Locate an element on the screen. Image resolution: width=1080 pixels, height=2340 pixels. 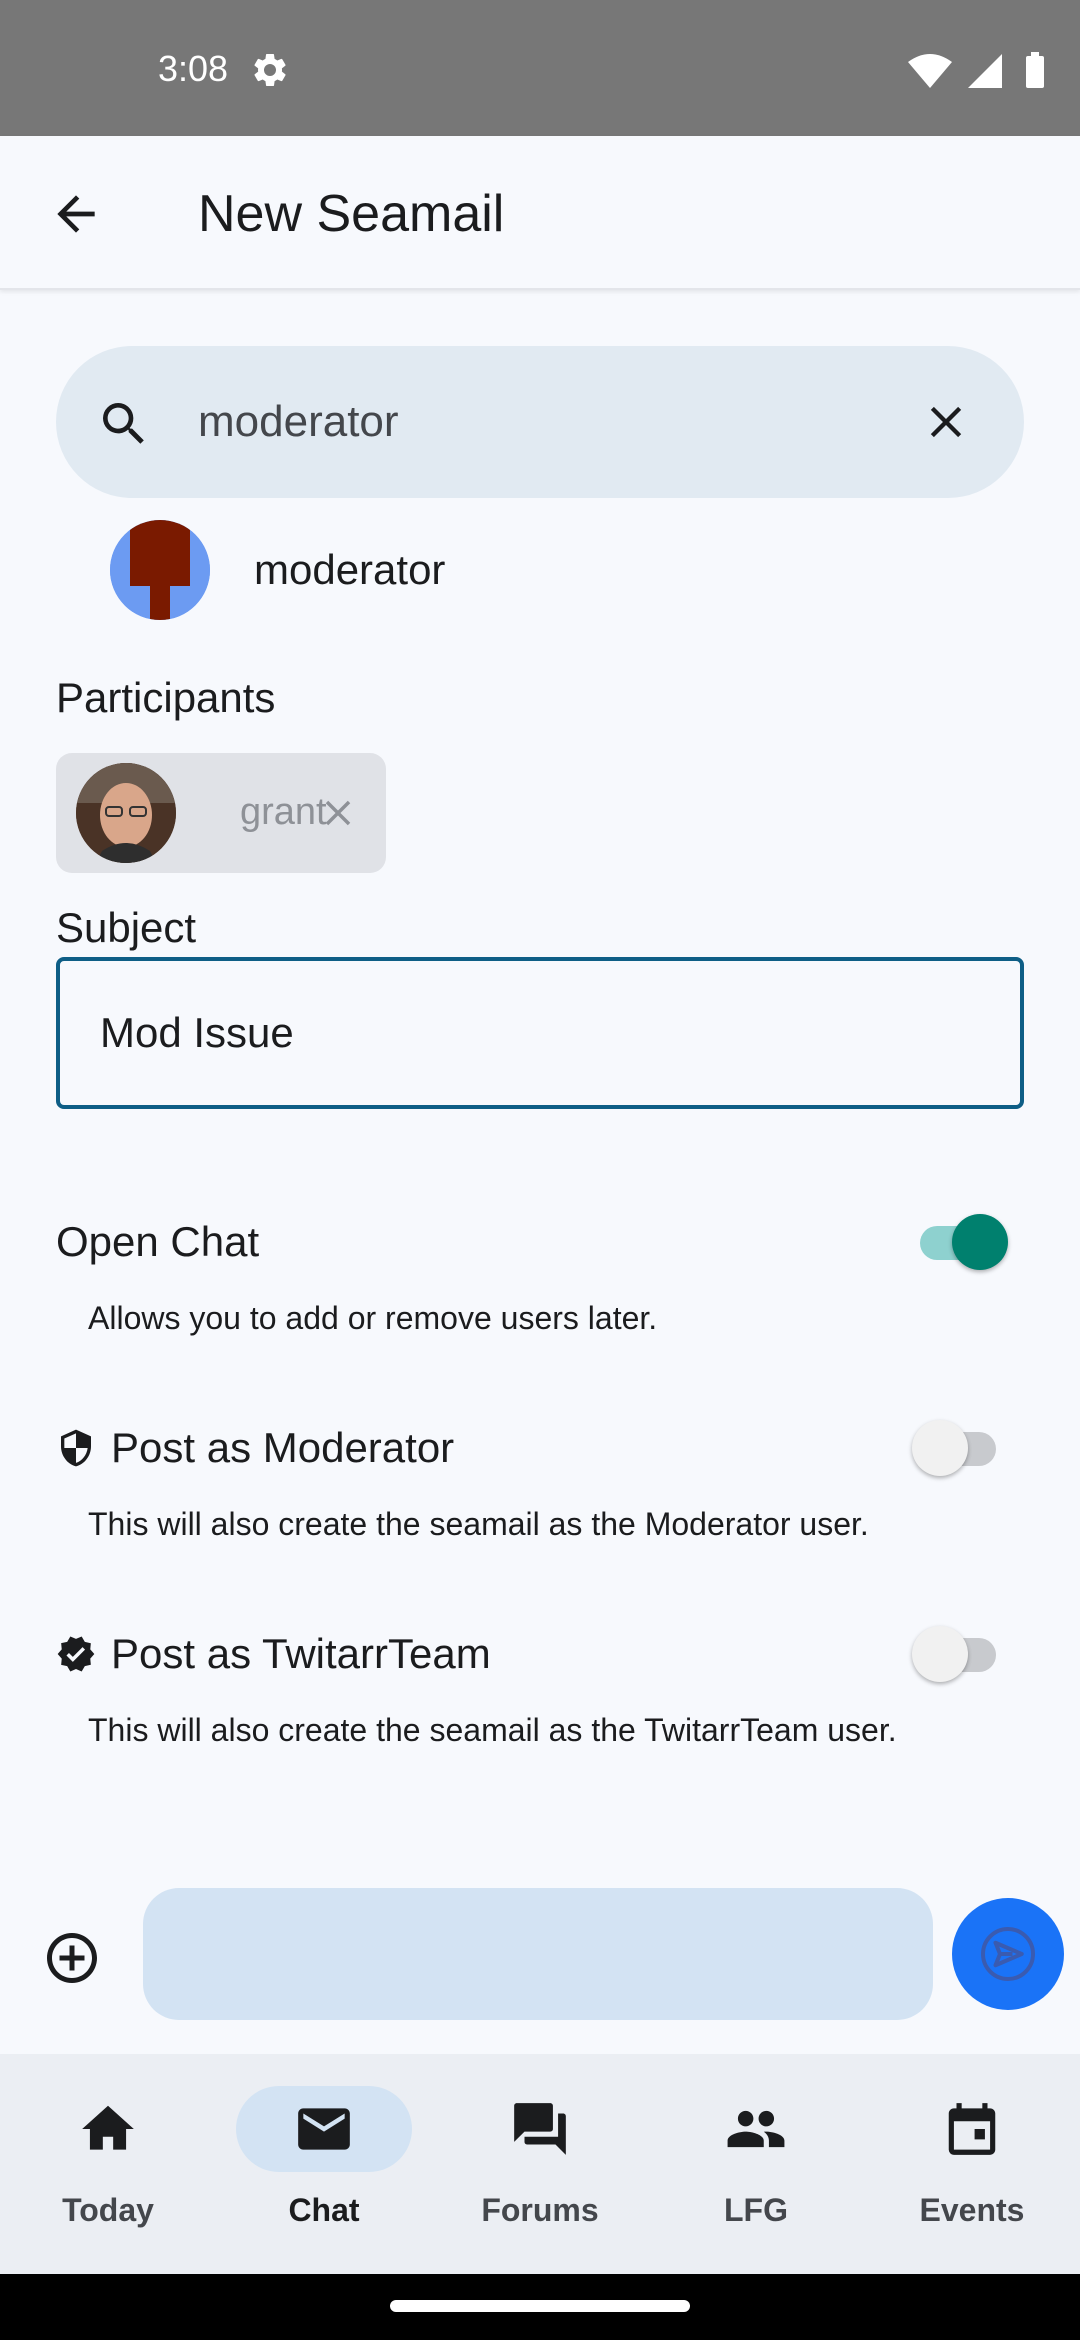
send-icon is located at coordinates (1008, 1954).